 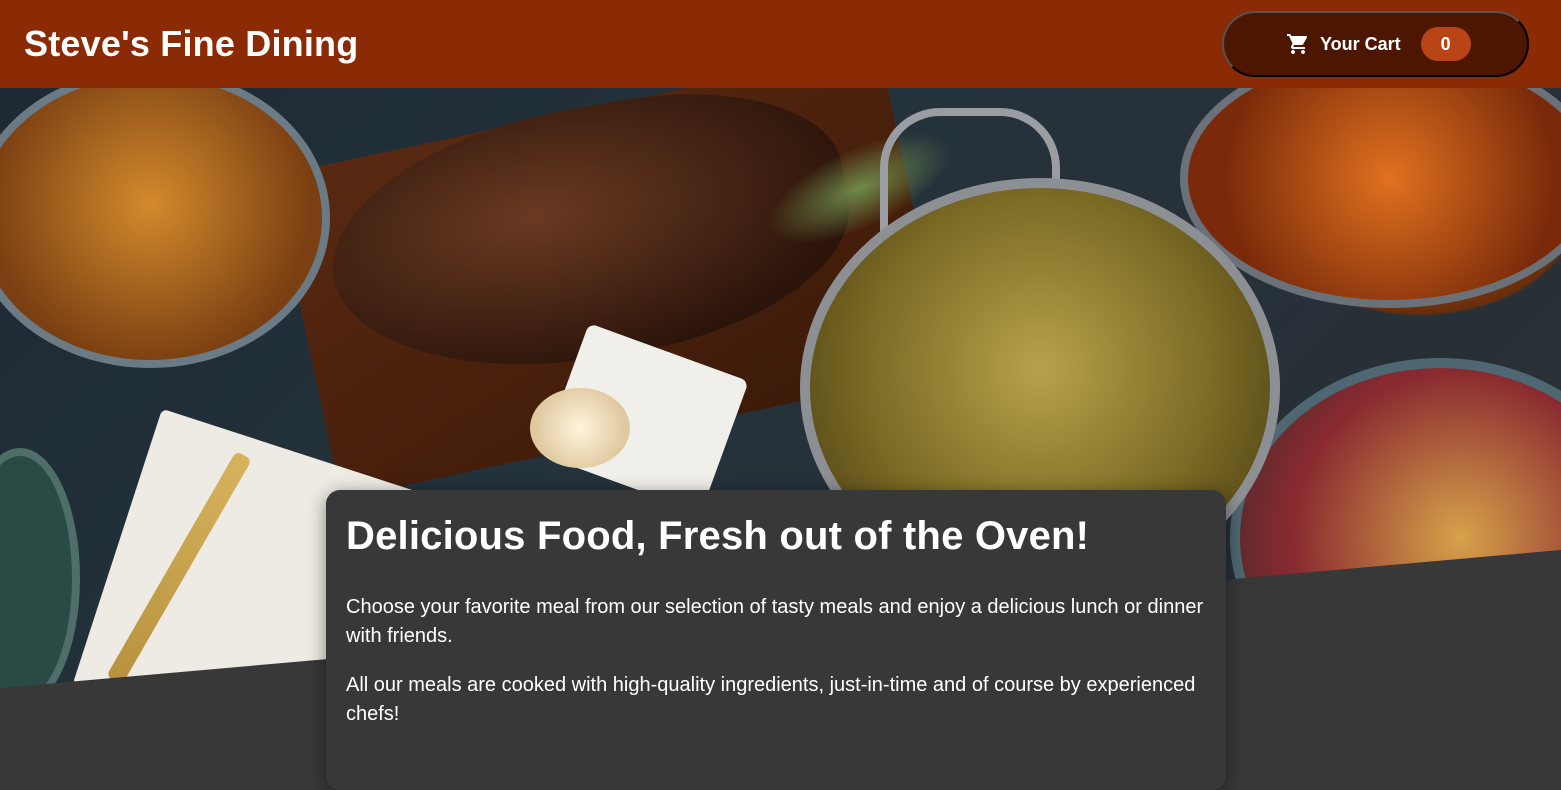 What do you see at coordinates (1360, 43) in the screenshot?
I see `cart-label: Your Cart` at bounding box center [1360, 43].